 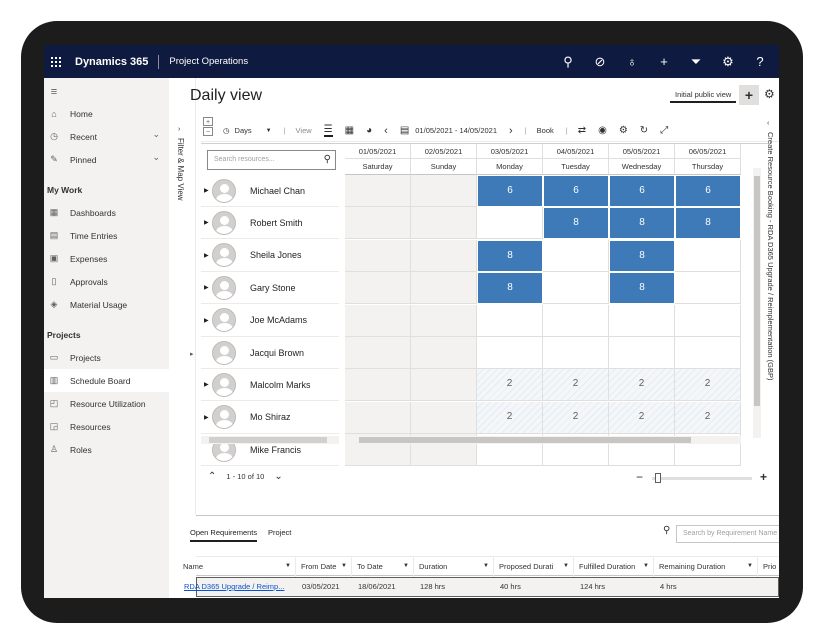 What do you see at coordinates (602, 130) in the screenshot?
I see `eye-icon: ◉` at bounding box center [602, 130].